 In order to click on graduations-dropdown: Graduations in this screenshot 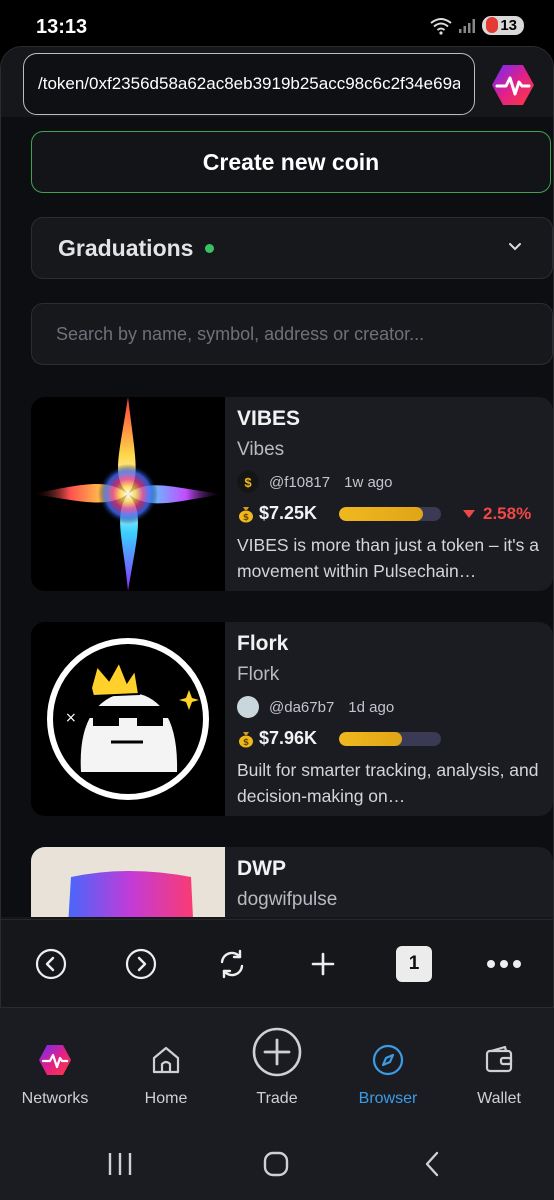, I will do `click(292, 248)`.